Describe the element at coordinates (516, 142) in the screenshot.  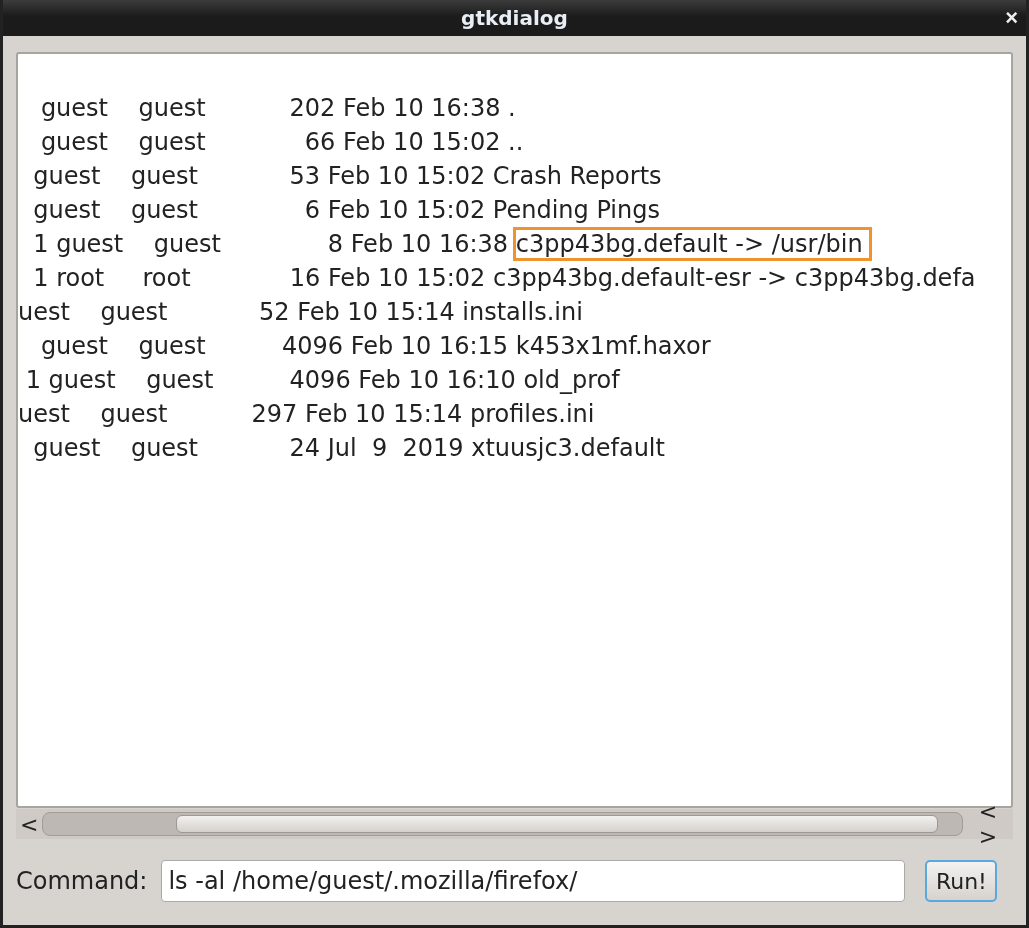
I see `file-name: ..` at that location.